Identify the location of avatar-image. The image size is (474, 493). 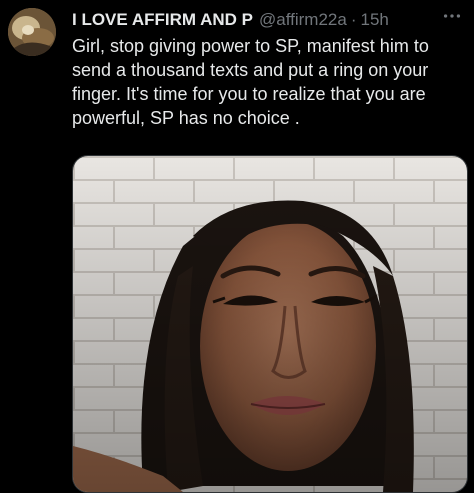
(32, 32).